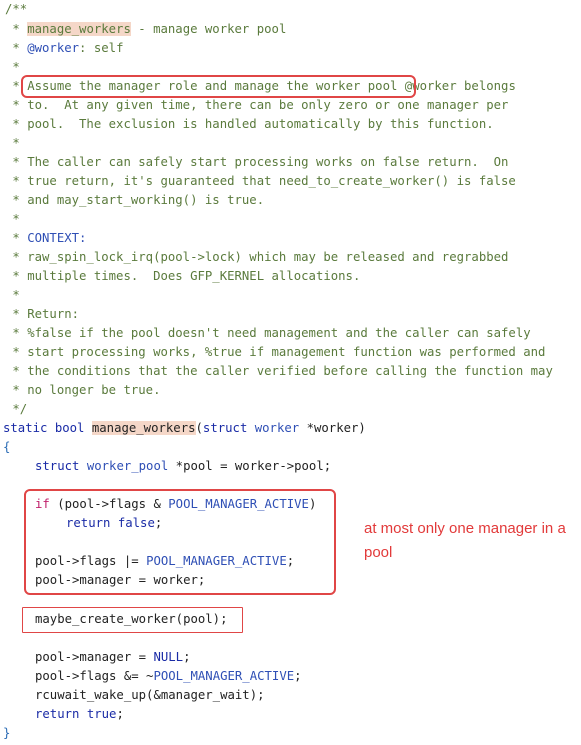  I want to click on rcuwait-wake-up-call: rcuwait_wake_up(&manager_wait);, so click(150, 695).